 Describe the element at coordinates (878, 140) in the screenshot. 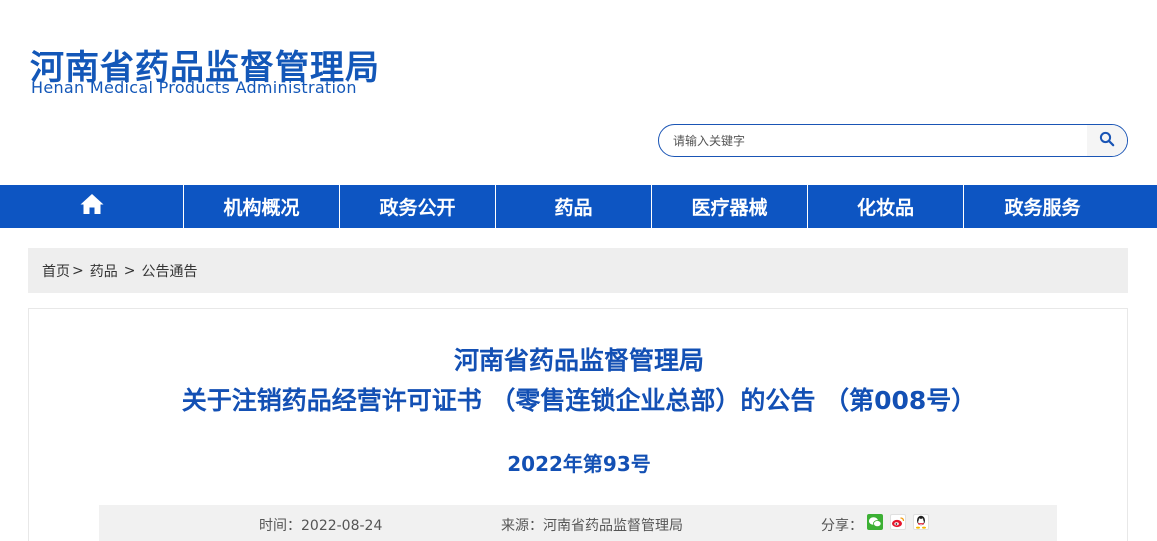

I see `search-input` at that location.